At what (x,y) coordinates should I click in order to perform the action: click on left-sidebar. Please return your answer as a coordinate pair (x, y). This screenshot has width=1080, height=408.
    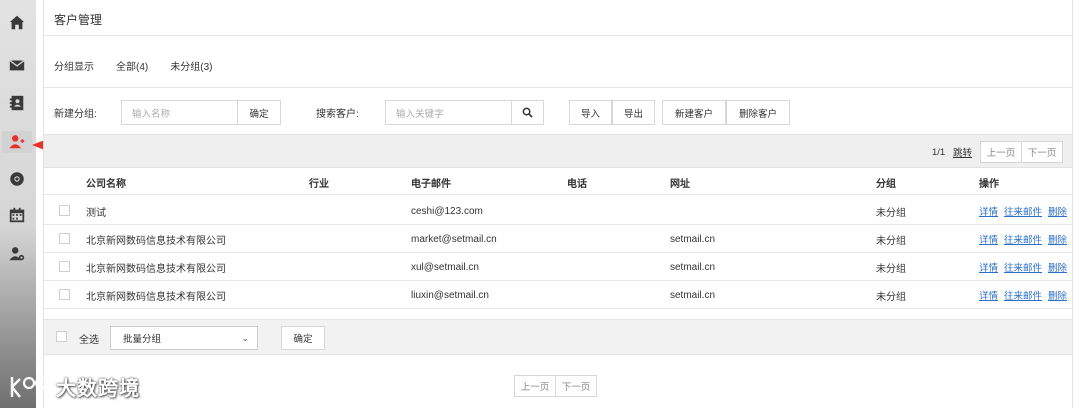
    Looking at the image, I should click on (18, 204).